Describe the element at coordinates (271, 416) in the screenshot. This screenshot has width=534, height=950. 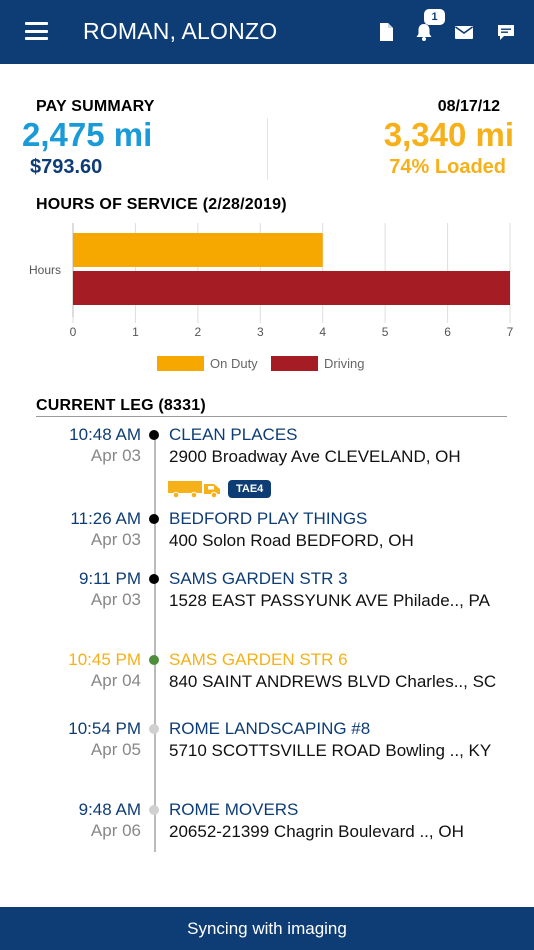
I see `current-leg-divider` at that location.